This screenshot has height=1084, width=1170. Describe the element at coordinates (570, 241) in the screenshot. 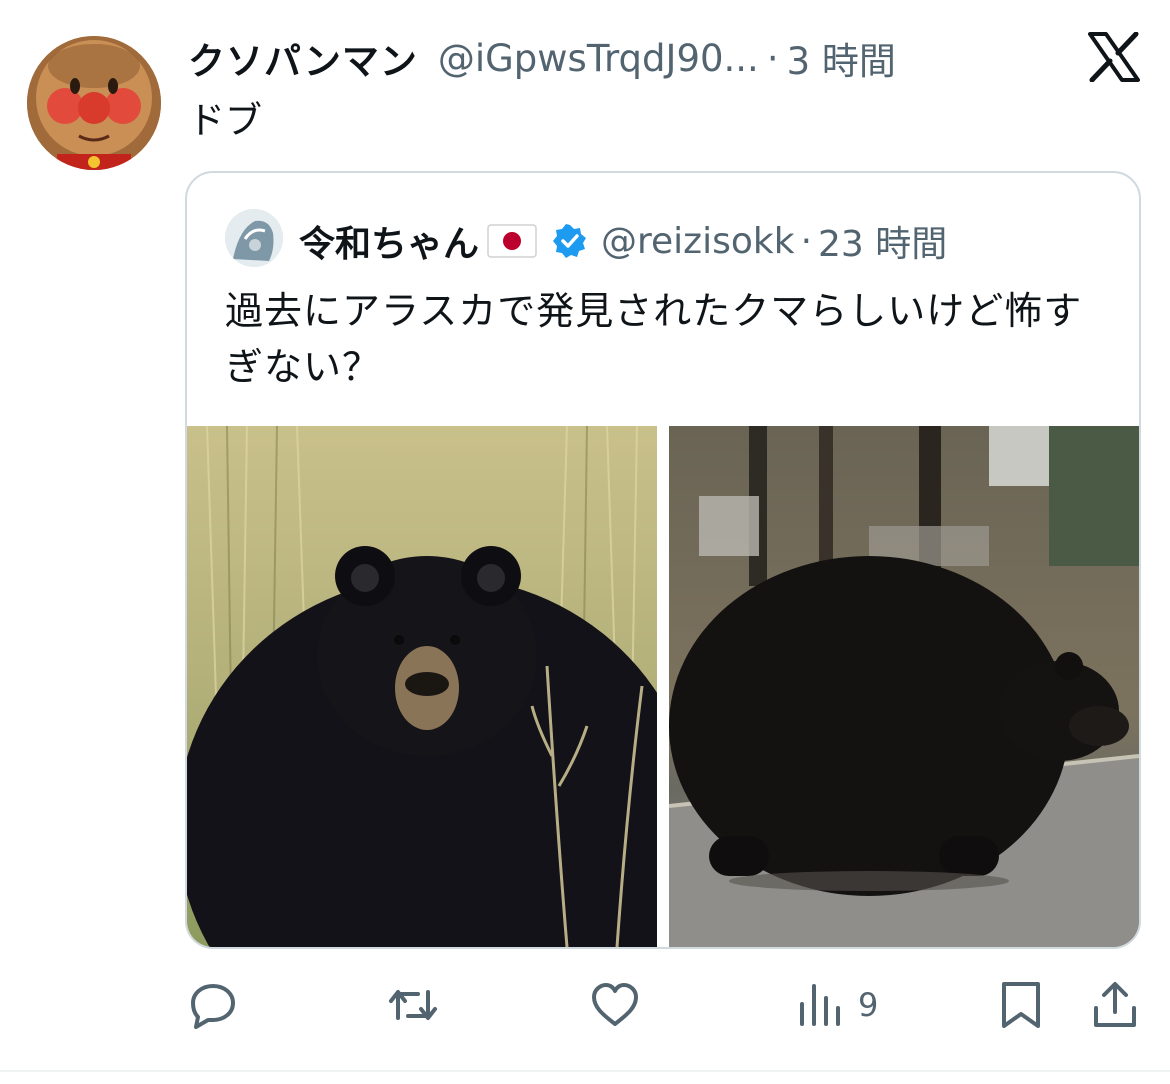

I see `verified-badge-icon` at that location.